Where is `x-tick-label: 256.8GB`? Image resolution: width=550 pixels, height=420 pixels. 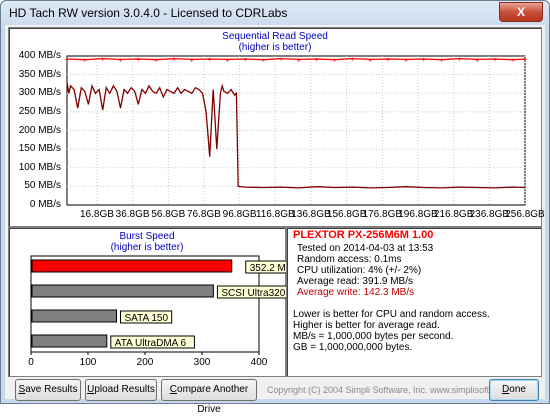 x-tick-label: 256.8GB is located at coordinates (525, 214).